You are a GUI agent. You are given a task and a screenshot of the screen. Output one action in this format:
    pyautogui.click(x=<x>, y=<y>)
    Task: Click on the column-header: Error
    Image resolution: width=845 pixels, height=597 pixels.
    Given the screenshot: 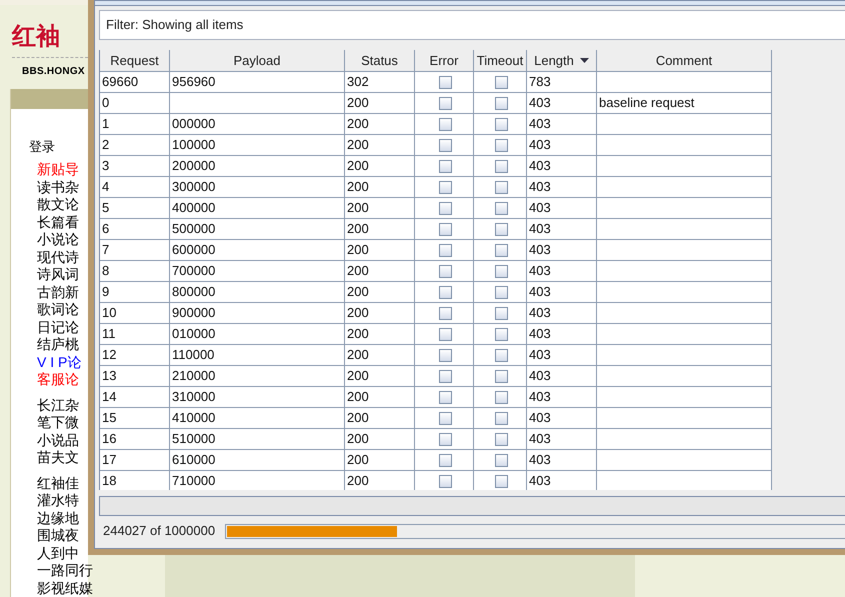 What is the action you would take?
    pyautogui.click(x=444, y=61)
    